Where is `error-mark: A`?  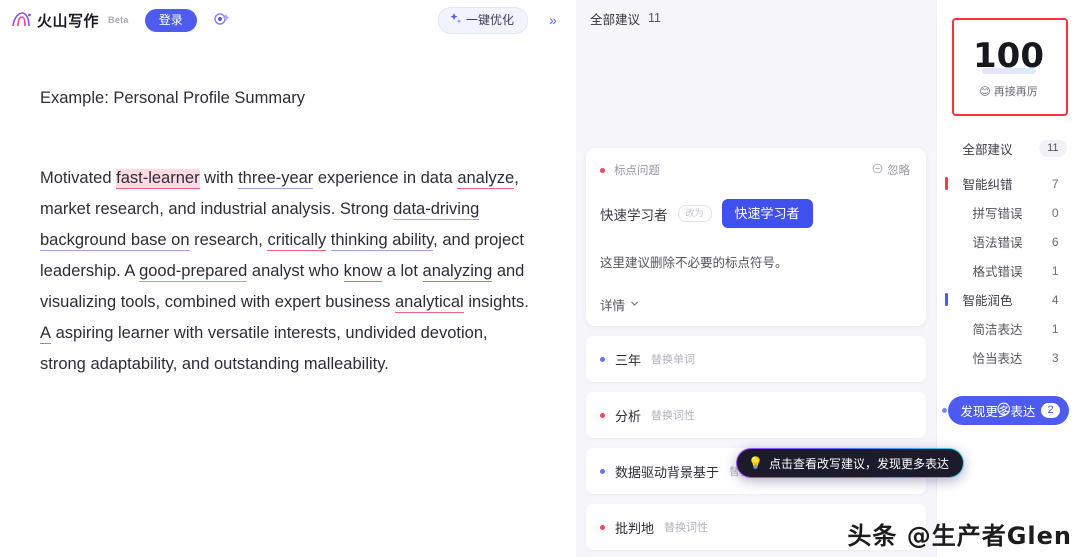
error-mark: A is located at coordinates (46, 334).